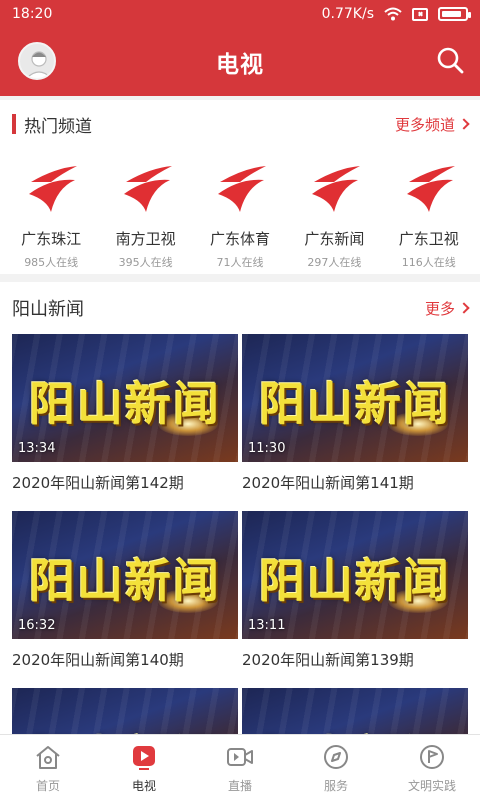  Describe the element at coordinates (48, 757) in the screenshot. I see `home-icon` at that location.